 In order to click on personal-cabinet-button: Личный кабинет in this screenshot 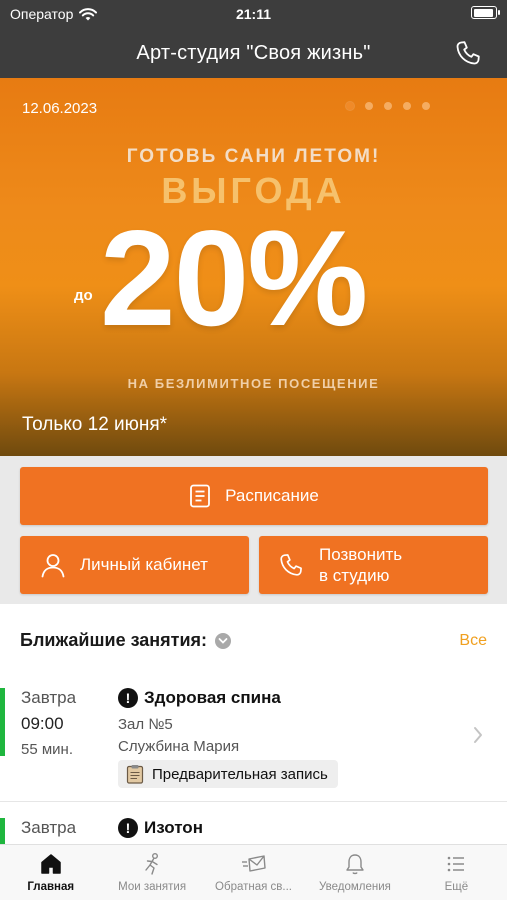, I will do `click(134, 565)`.